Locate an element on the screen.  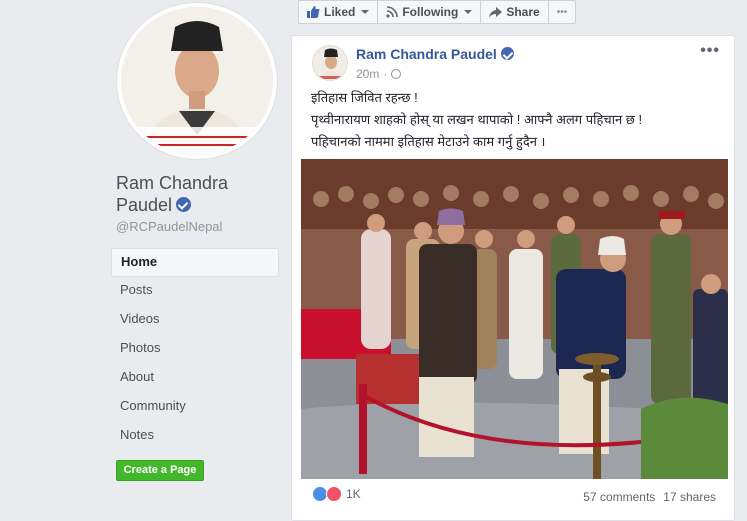
share-button: Share is located at coordinates (515, 12).